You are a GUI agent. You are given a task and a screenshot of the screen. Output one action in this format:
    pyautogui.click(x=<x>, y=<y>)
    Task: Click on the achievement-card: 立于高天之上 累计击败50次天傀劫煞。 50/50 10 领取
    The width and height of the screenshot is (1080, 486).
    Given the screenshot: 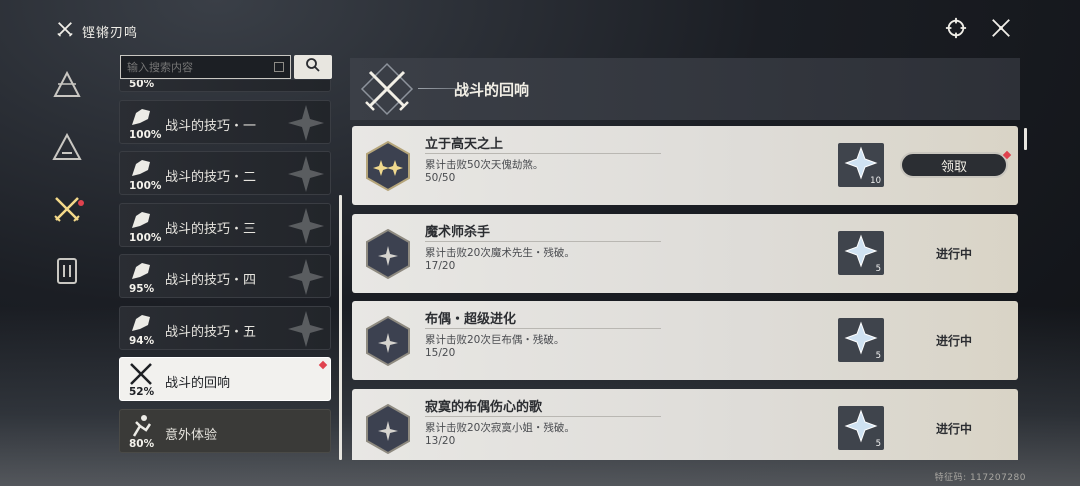 What is the action you would take?
    pyautogui.click(x=685, y=165)
    